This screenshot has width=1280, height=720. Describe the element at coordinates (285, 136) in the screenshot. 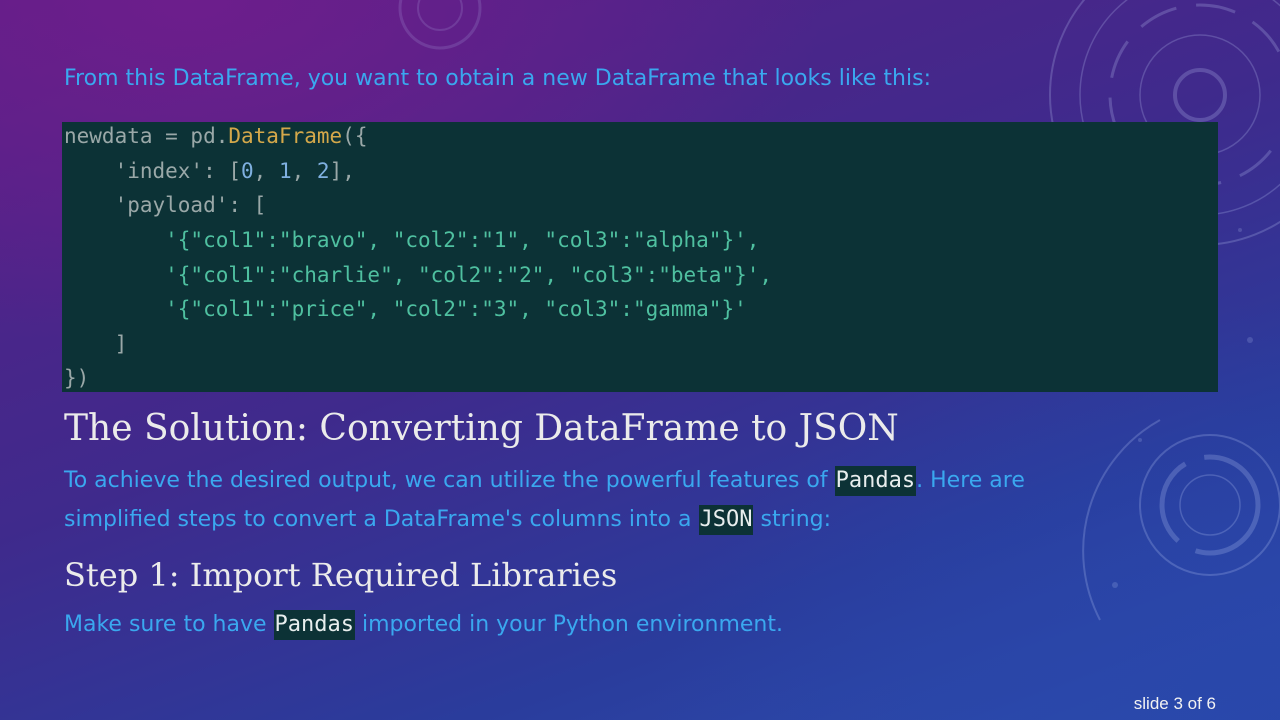

I see `code-class-name: DataFrame` at that location.